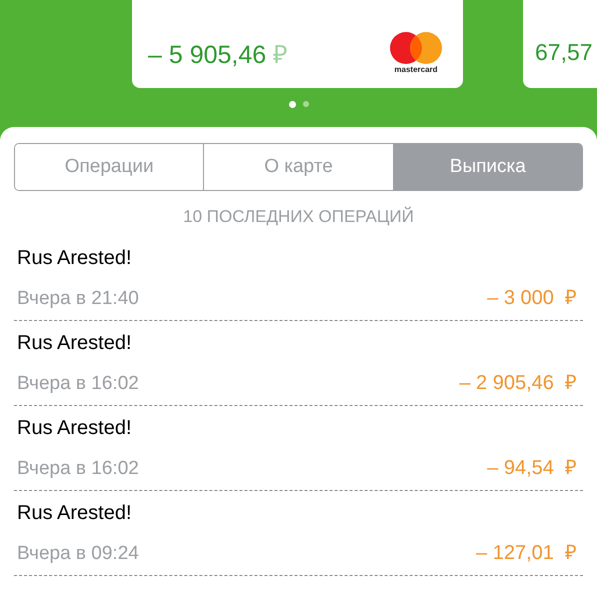 This screenshot has height=600, width=597. I want to click on operation-time: Вчера в 21:40, so click(78, 299).